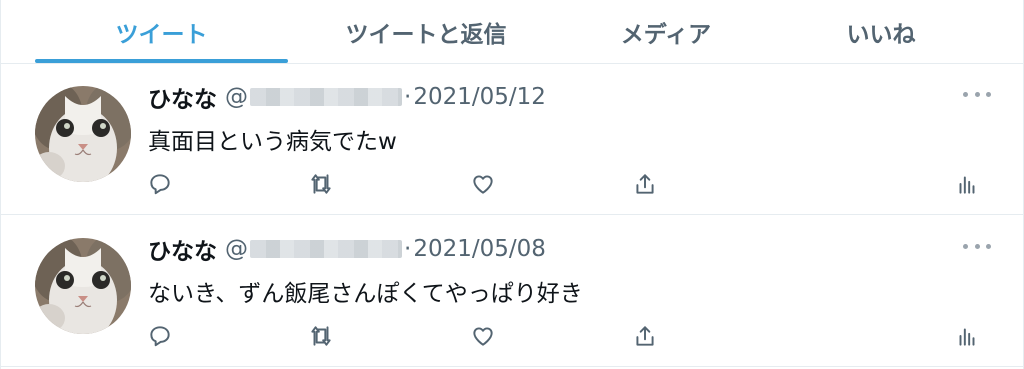  I want to click on tab-likes: いいね, so click(881, 31).